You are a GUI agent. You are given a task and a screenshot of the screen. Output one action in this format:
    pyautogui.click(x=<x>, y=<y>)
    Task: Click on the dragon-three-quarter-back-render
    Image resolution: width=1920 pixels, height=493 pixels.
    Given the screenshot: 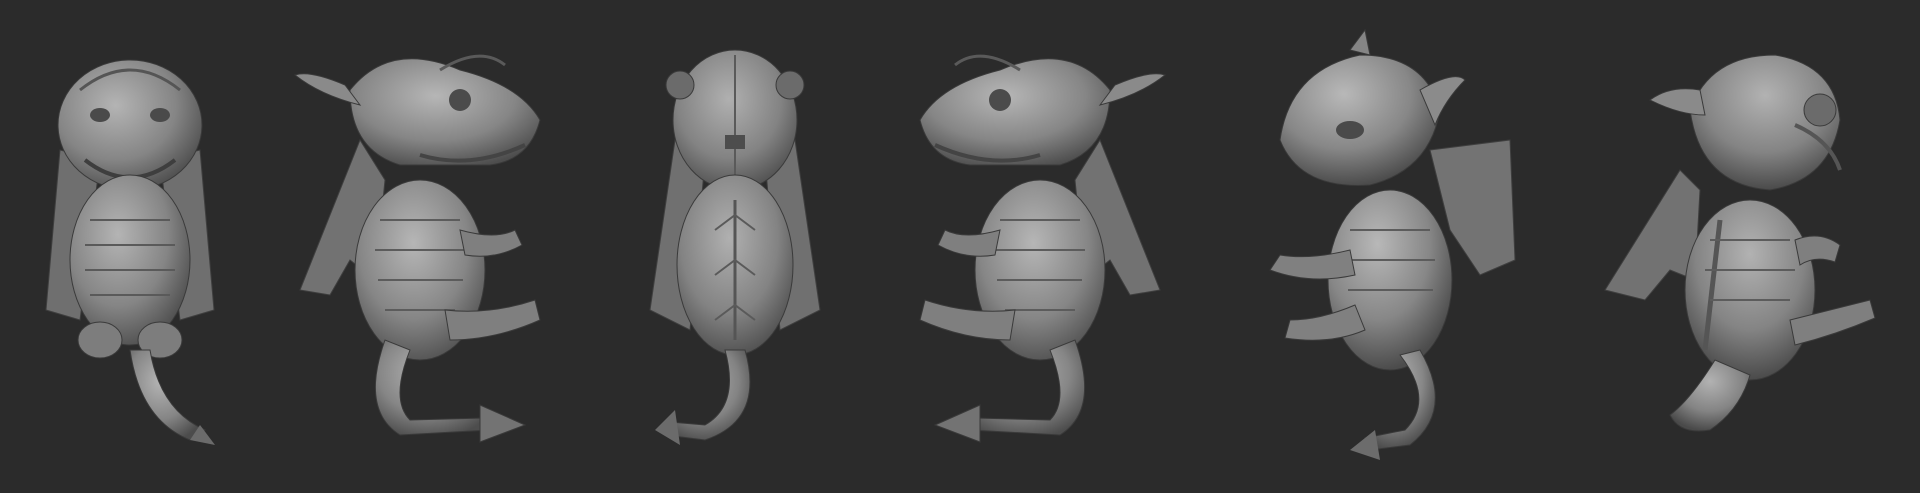 What is the action you would take?
    pyautogui.click(x=1740, y=243)
    